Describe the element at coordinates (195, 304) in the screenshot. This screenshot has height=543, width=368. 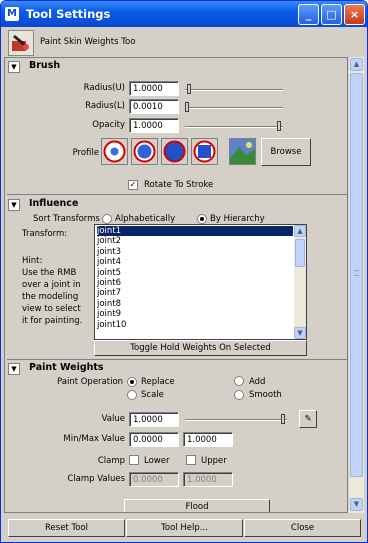
I see `list-item: joint8` at that location.